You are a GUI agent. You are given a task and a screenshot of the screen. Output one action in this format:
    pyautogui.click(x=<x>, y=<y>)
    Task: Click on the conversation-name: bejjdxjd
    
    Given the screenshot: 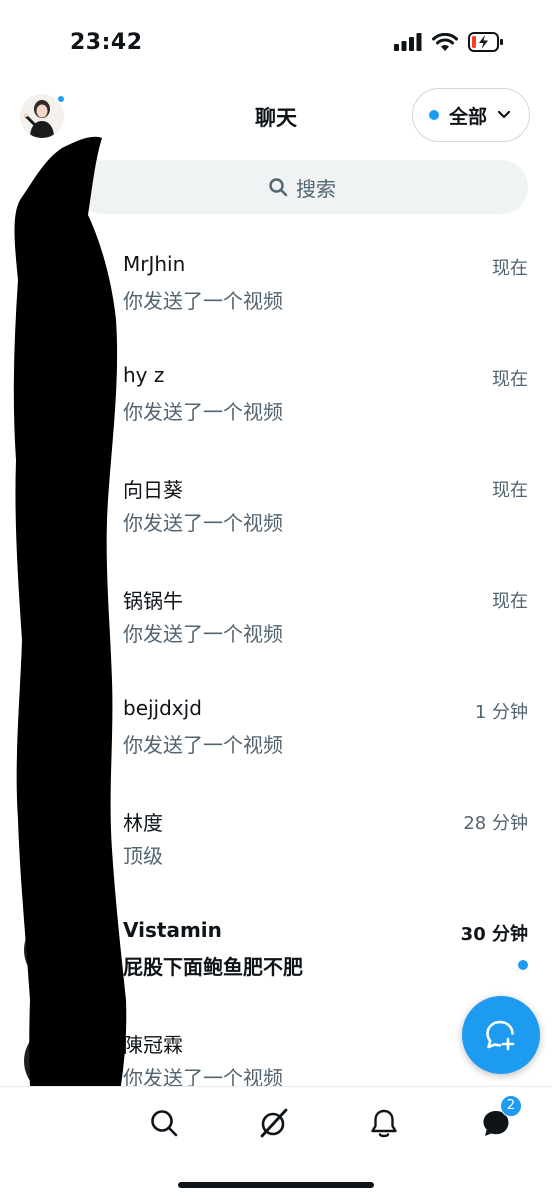 What is the action you would take?
    pyautogui.click(x=162, y=708)
    